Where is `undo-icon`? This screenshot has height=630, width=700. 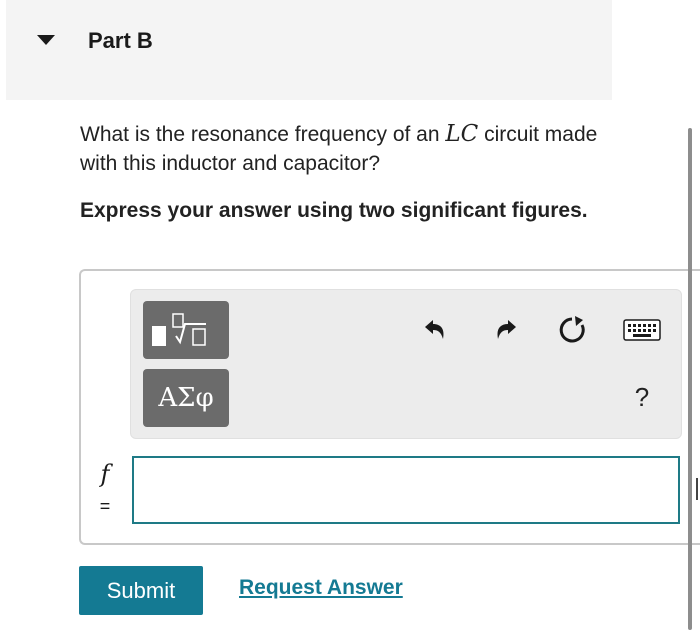 undo-icon is located at coordinates (434, 329).